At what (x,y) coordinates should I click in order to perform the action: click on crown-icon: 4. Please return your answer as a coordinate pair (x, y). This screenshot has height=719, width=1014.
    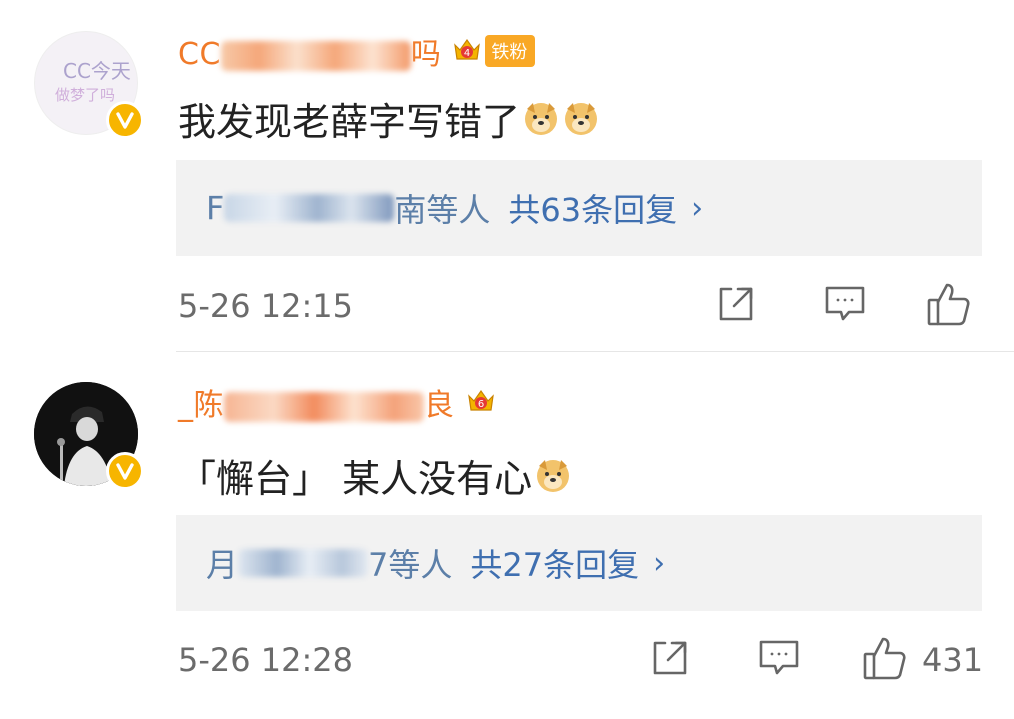
    Looking at the image, I should click on (467, 51).